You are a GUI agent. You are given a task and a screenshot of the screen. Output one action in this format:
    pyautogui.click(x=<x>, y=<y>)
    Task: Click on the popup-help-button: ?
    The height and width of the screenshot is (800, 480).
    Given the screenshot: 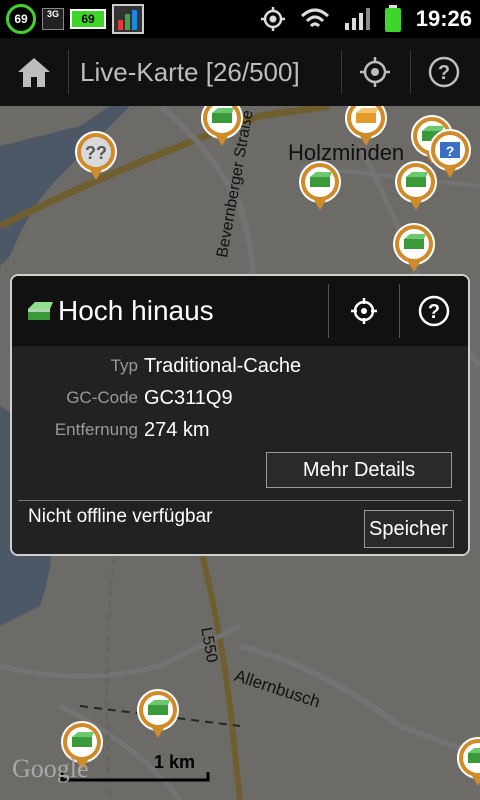 What is the action you would take?
    pyautogui.click(x=434, y=311)
    